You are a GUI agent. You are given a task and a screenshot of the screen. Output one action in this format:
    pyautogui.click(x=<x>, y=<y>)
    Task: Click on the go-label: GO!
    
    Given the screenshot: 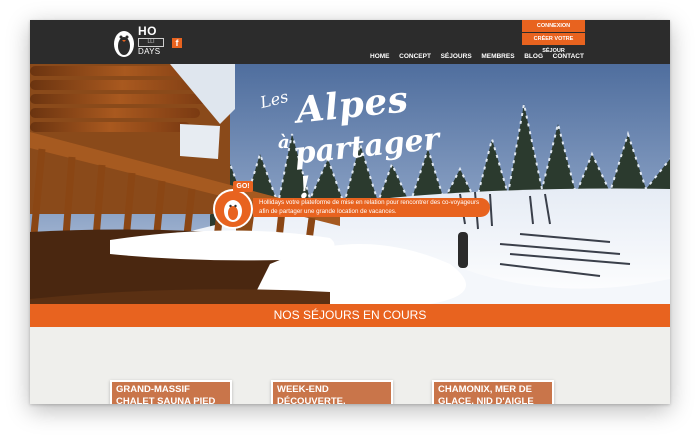 What is the action you would take?
    pyautogui.click(x=243, y=186)
    